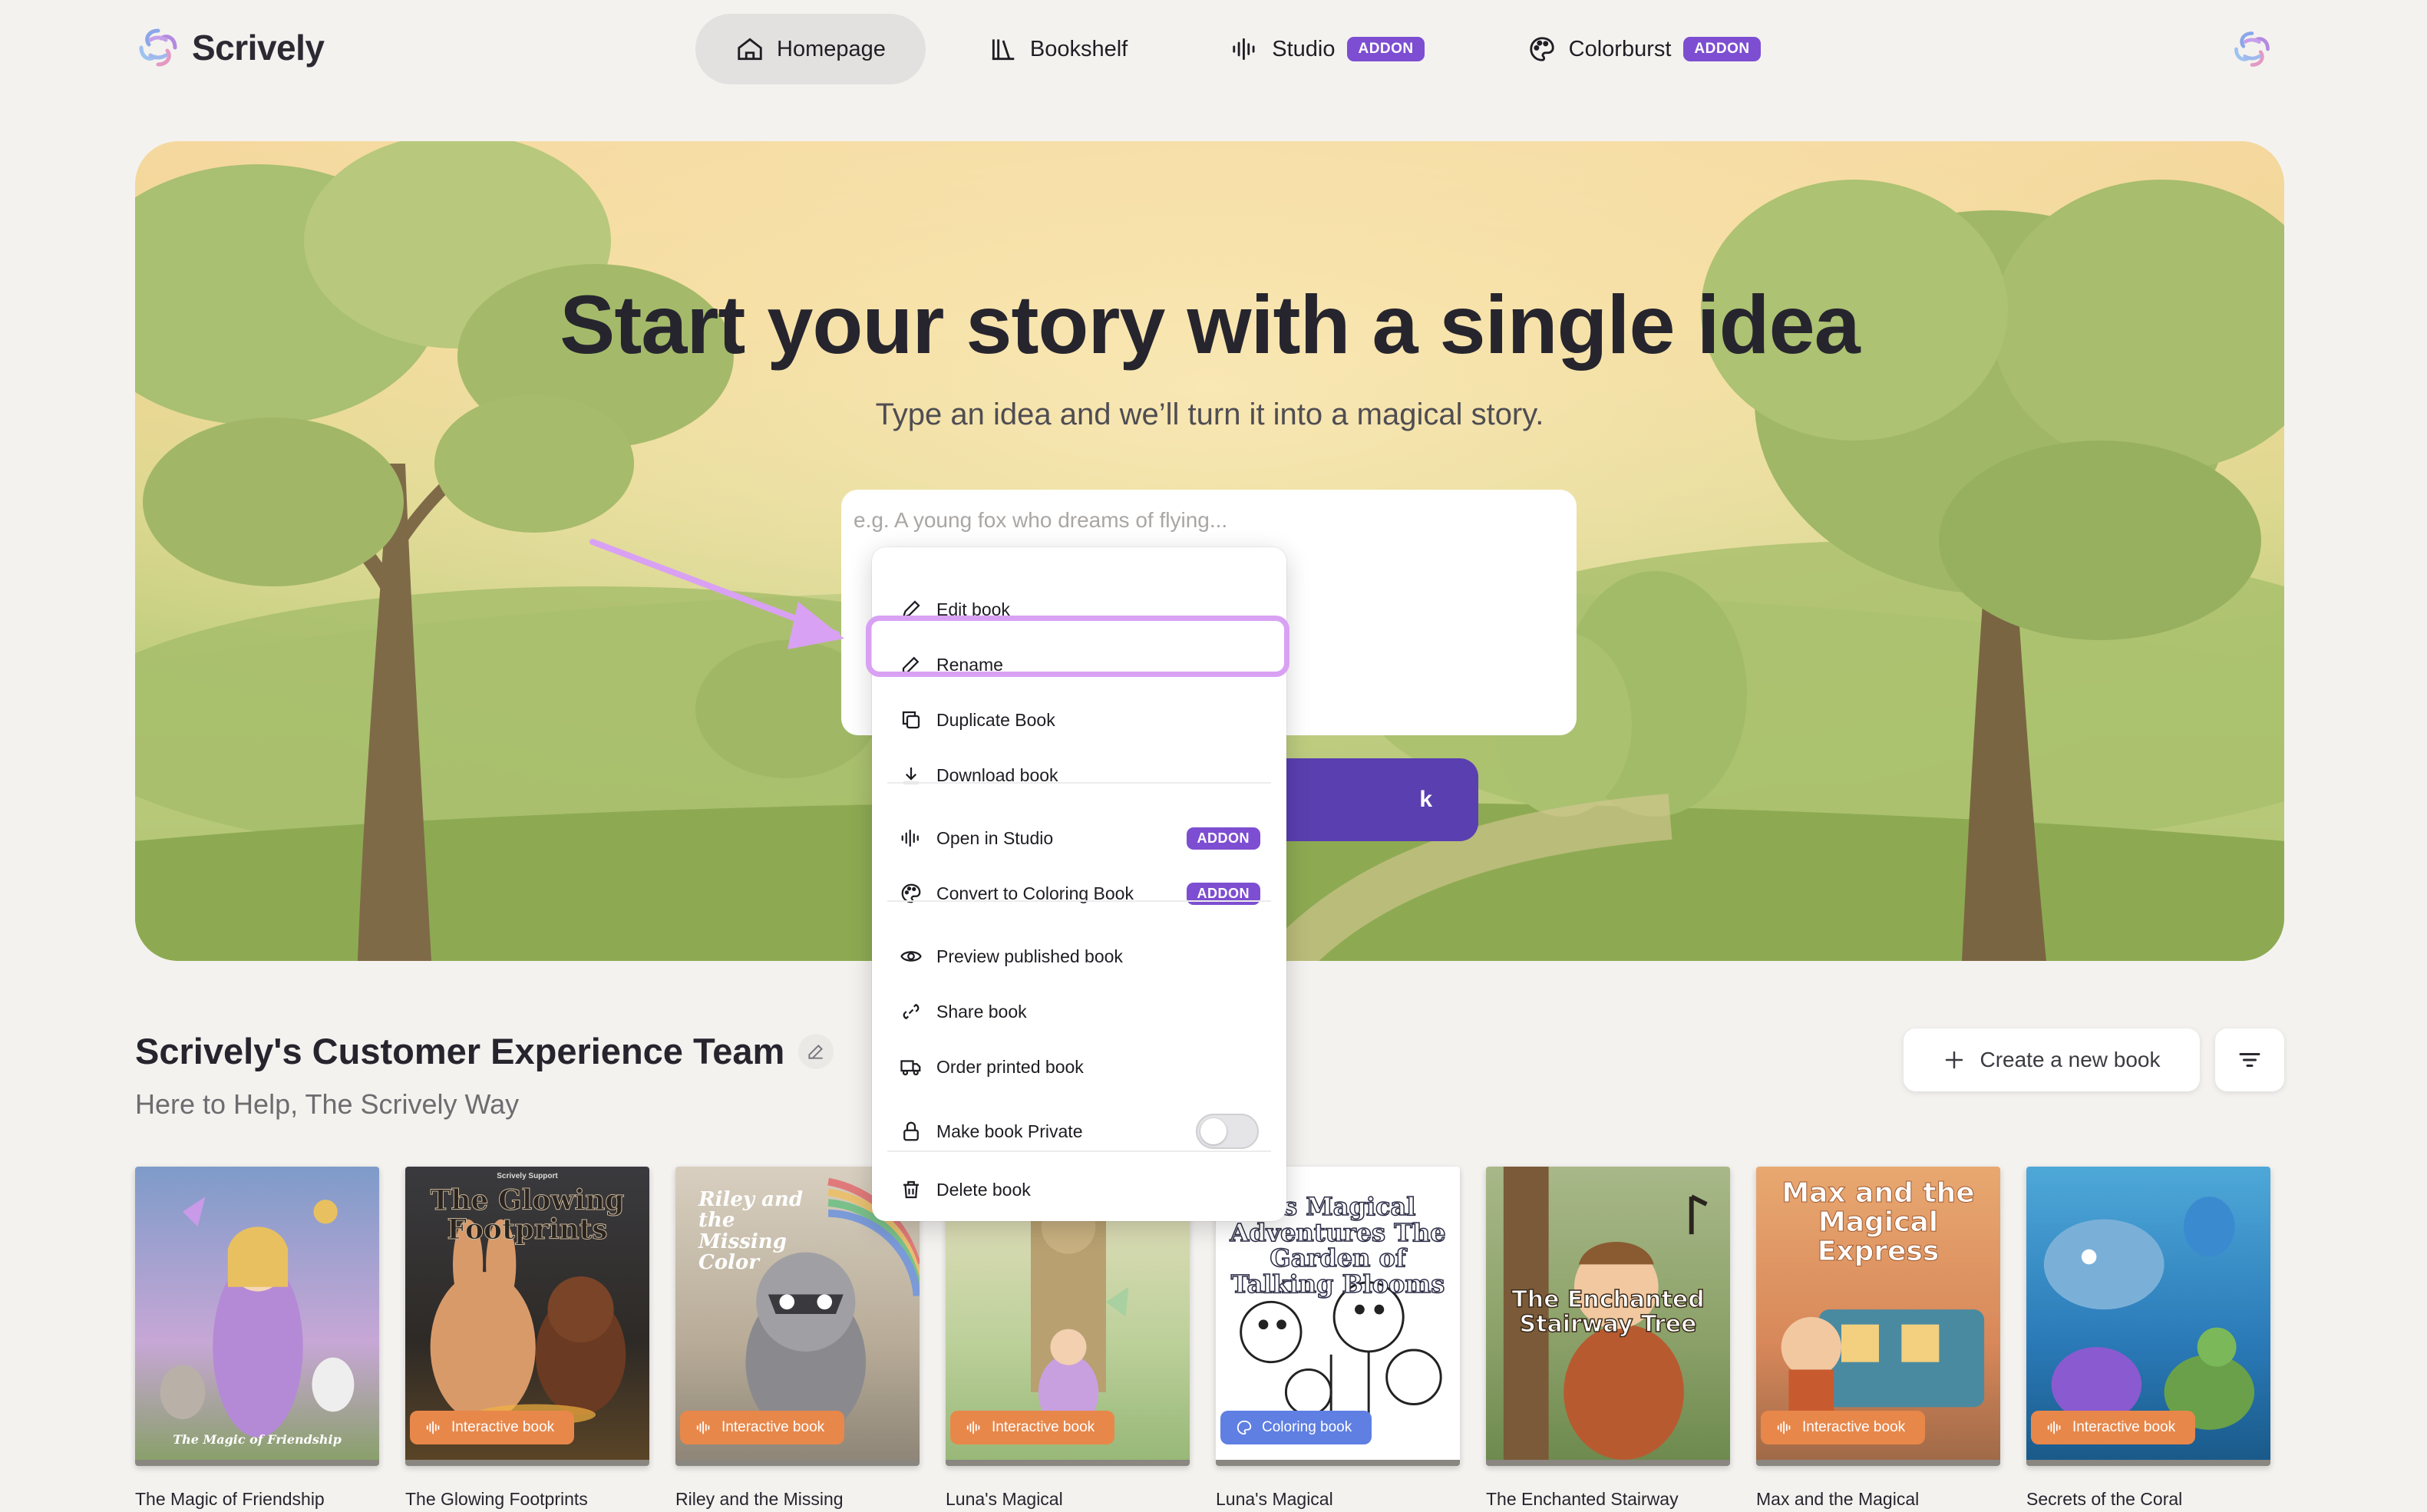  I want to click on book-title: The Enchanted Stairway, so click(1583, 1499).